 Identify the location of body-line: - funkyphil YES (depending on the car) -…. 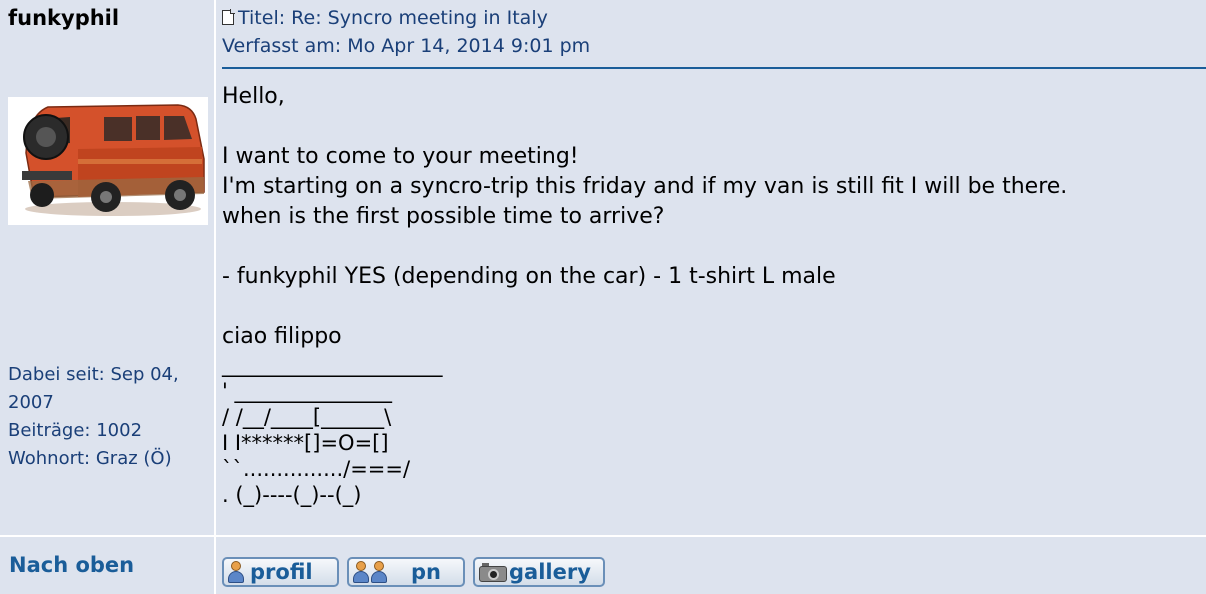
(529, 276).